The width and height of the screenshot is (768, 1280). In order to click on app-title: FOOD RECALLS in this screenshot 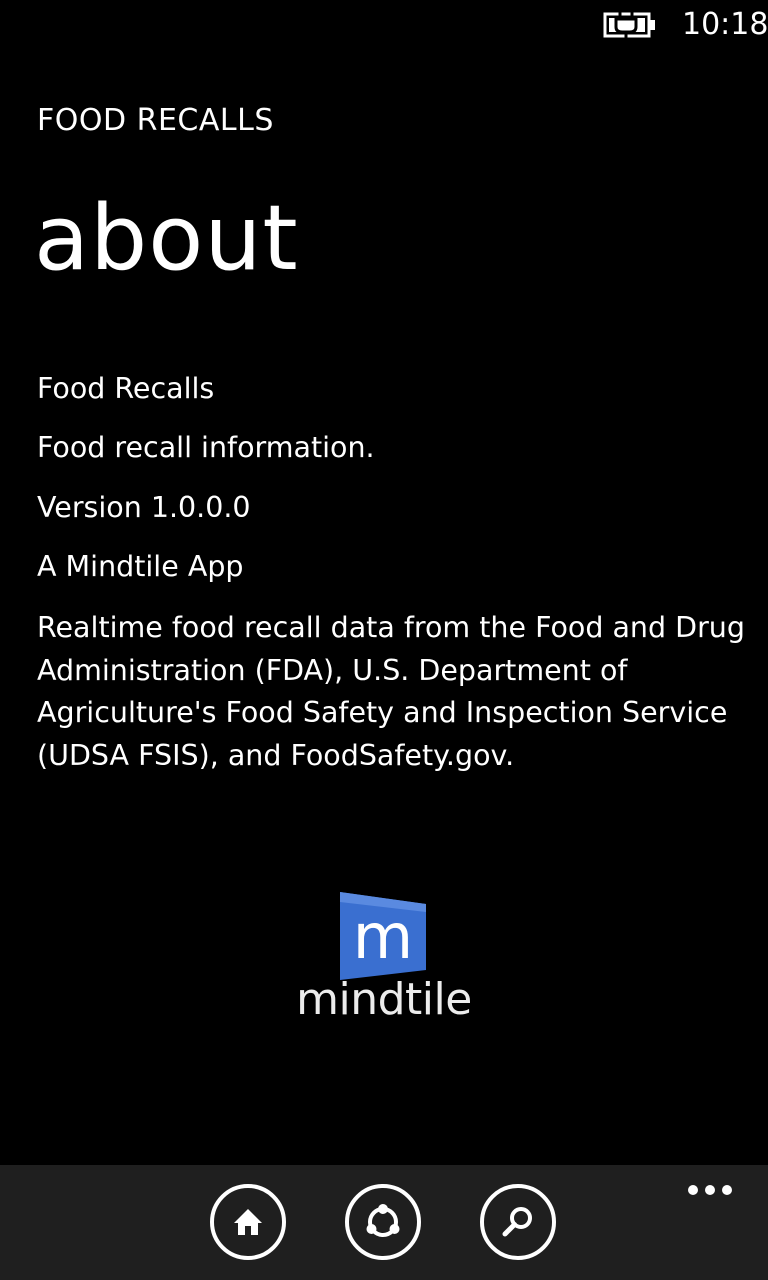, I will do `click(155, 120)`.